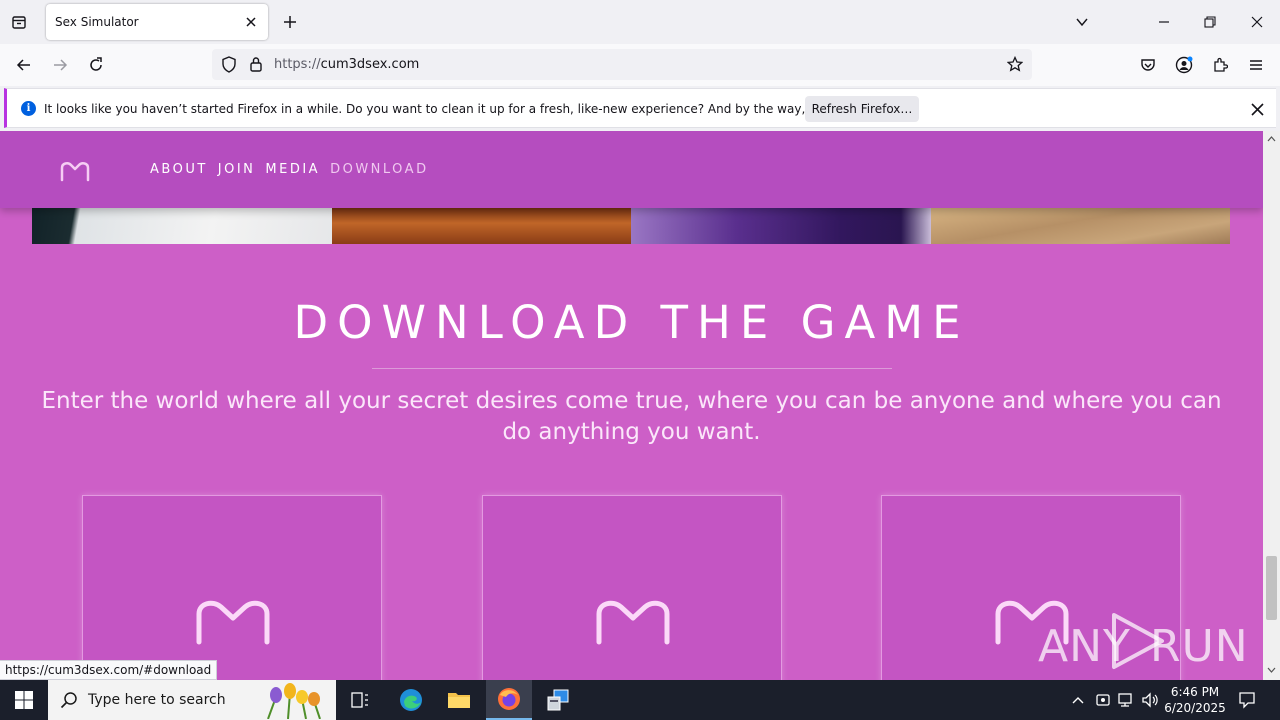 The image size is (1280, 720). I want to click on divider, so click(632, 368).